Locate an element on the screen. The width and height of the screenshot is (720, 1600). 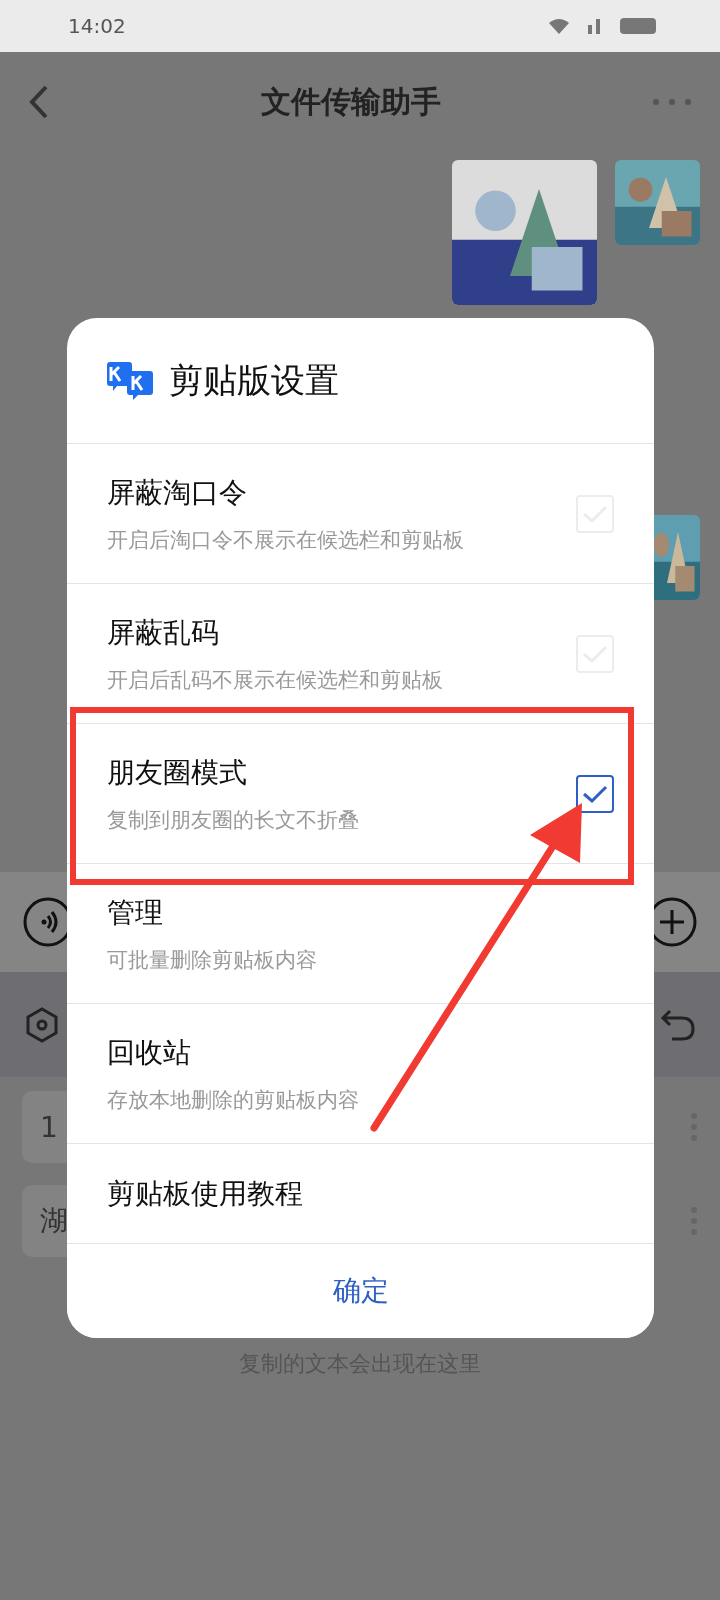
option-subtitle: 可批量删除剪贴板内容 is located at coordinates (212, 960).